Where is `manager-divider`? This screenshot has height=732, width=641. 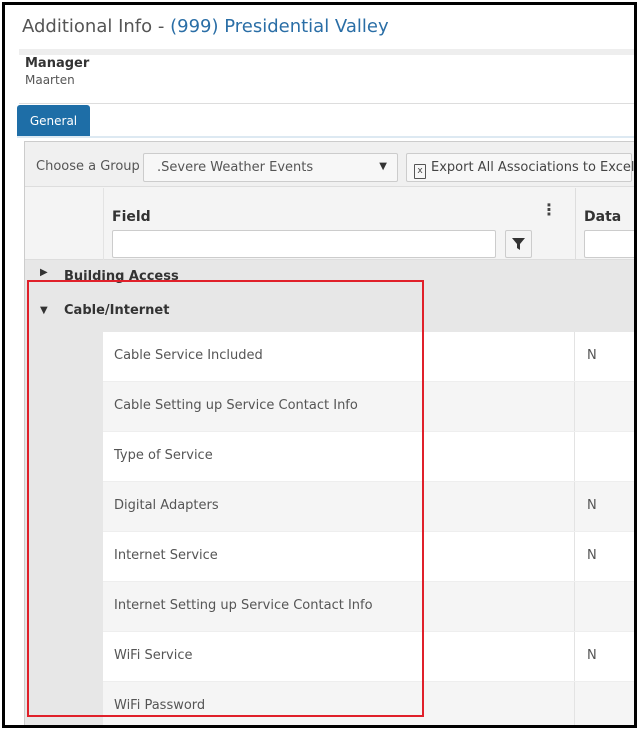 manager-divider is located at coordinates (326, 103).